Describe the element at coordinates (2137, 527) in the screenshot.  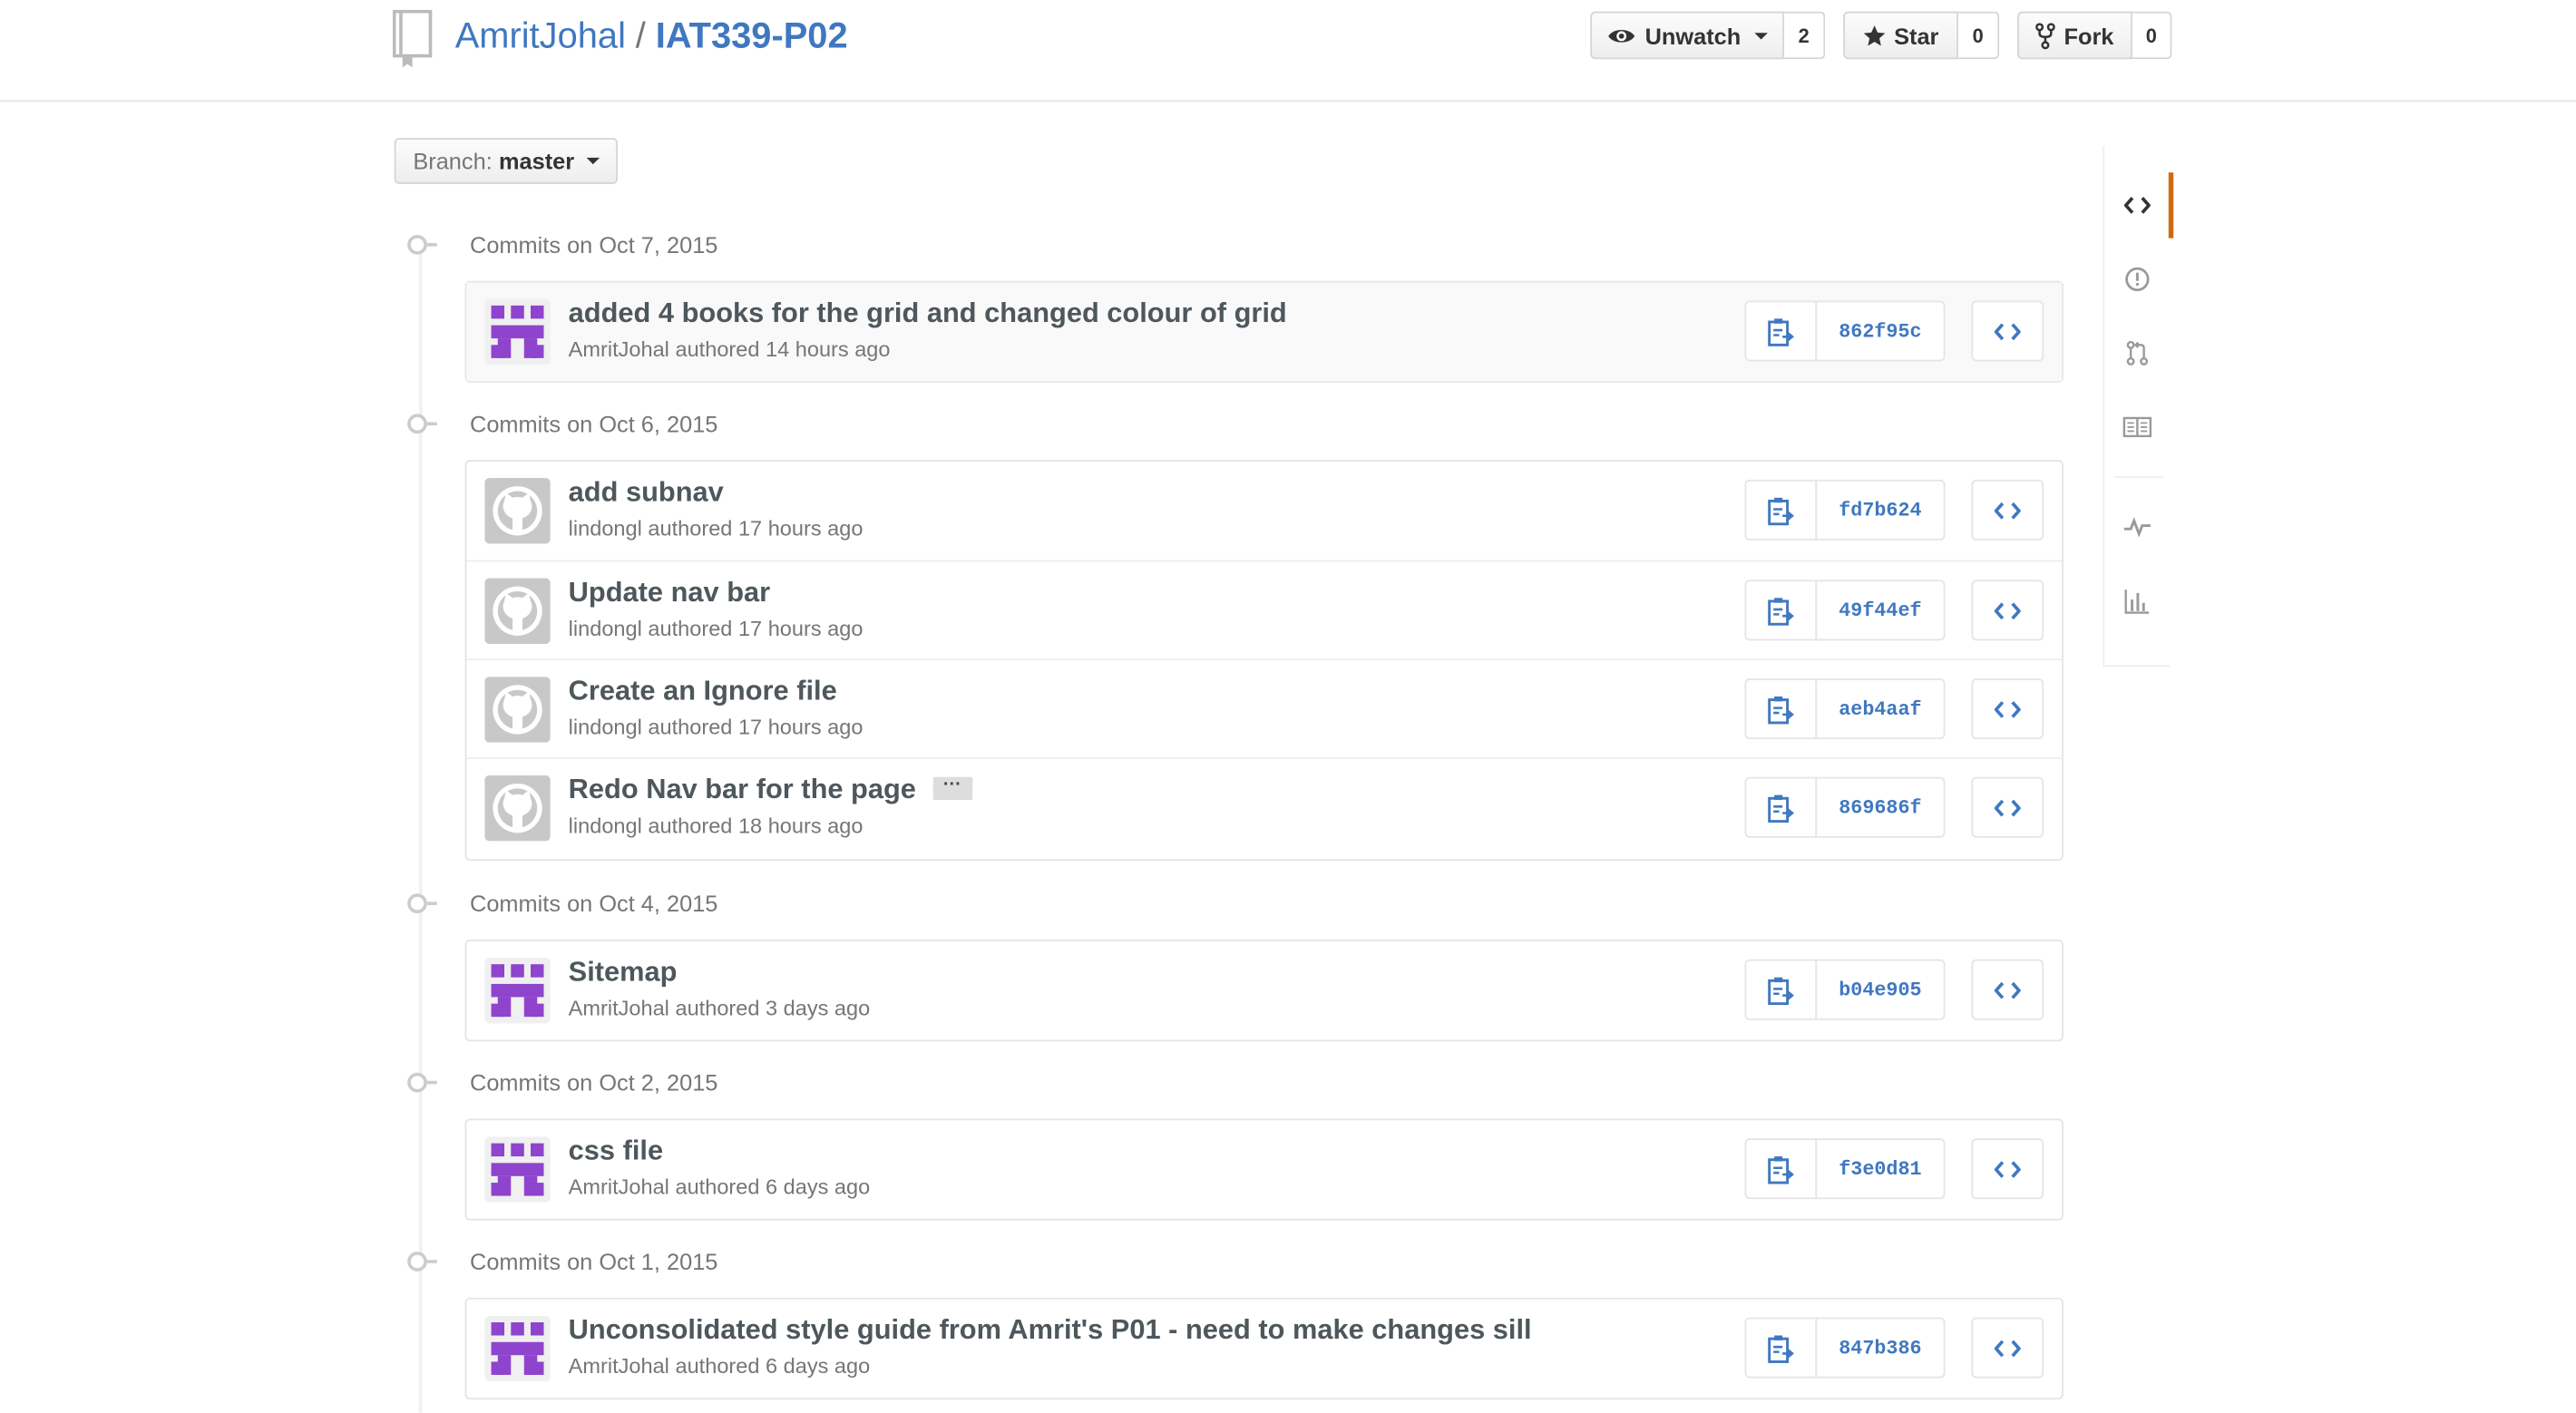
I see `nav-pulse` at that location.